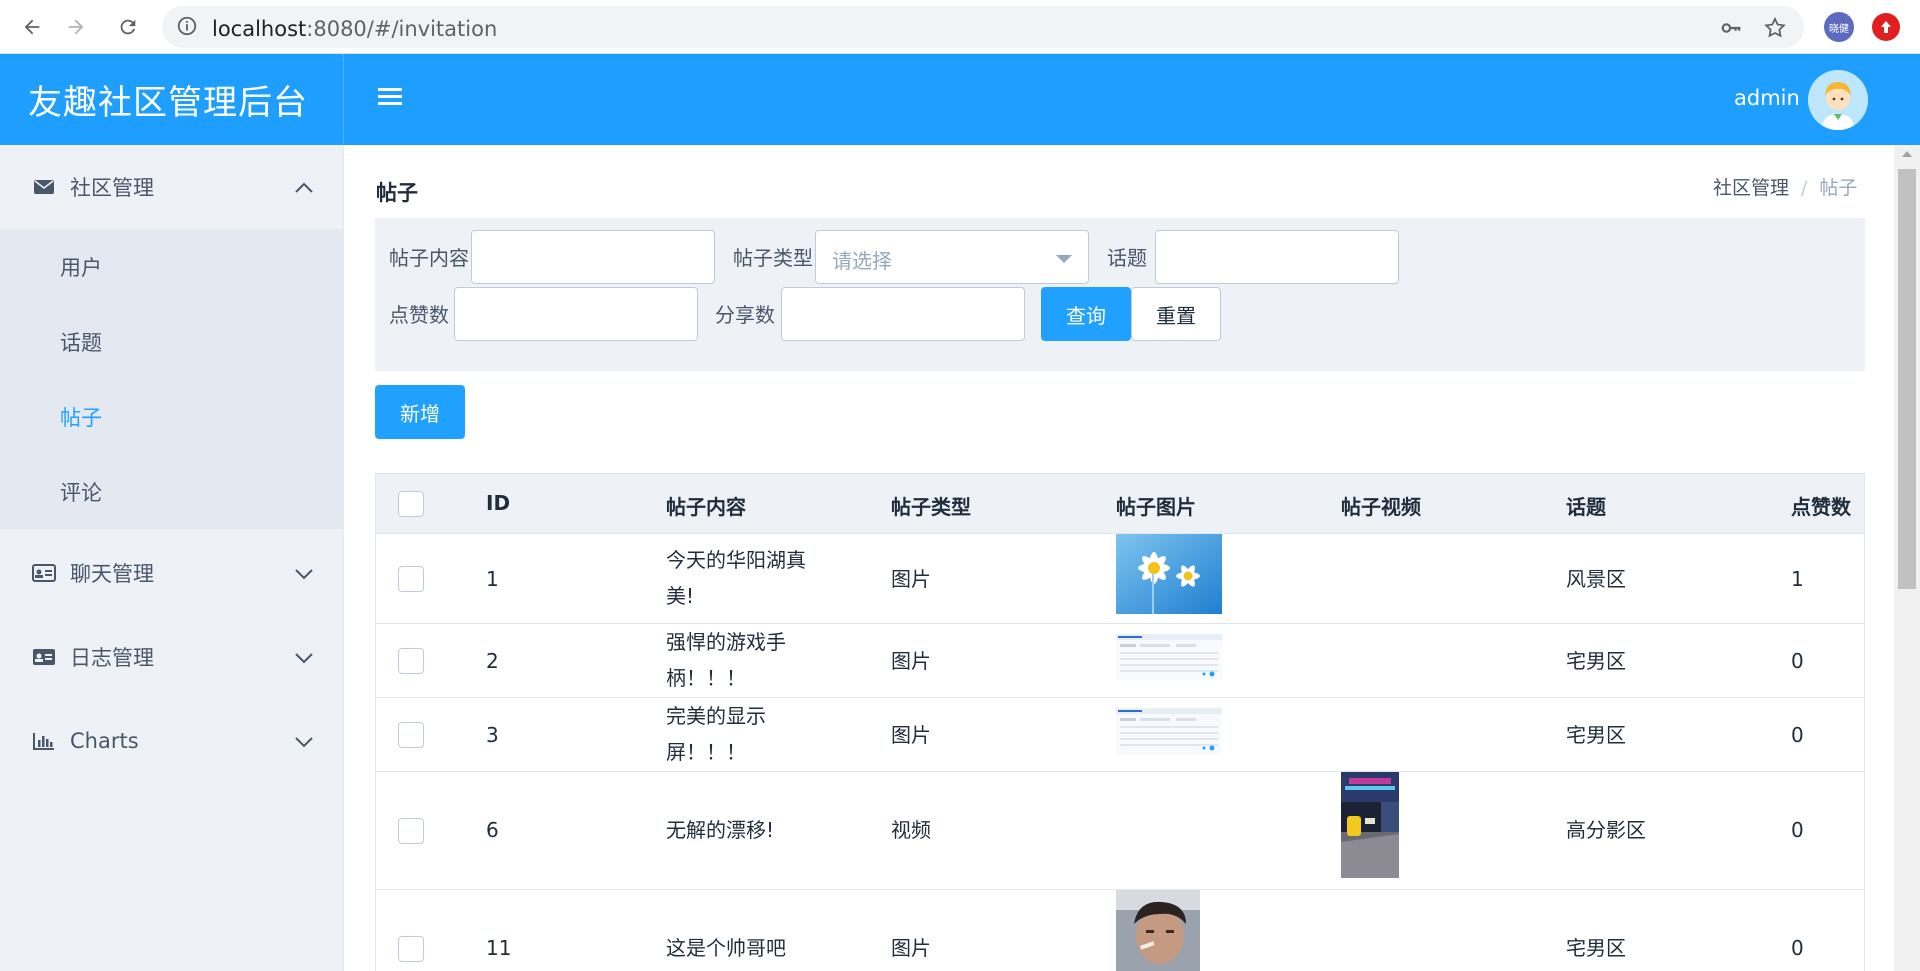 This screenshot has height=971, width=1920. What do you see at coordinates (1907, 379) in the screenshot?
I see `scrollbar-thumb` at bounding box center [1907, 379].